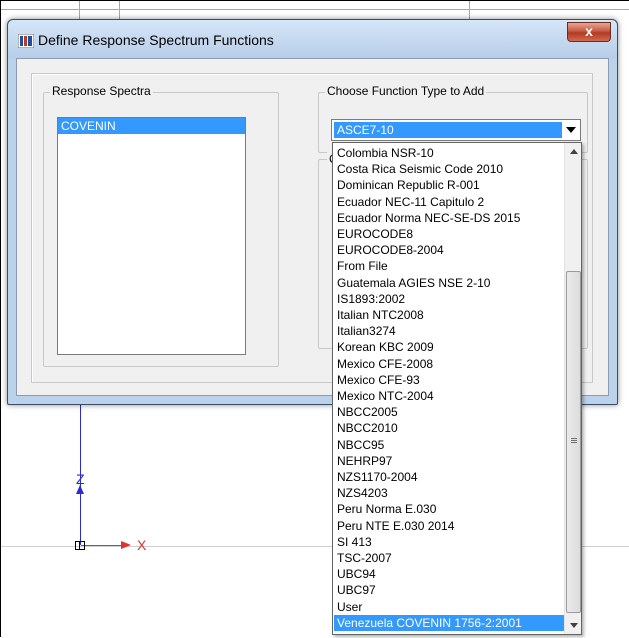  Describe the element at coordinates (26, 41) in the screenshot. I see `app-icon` at that location.